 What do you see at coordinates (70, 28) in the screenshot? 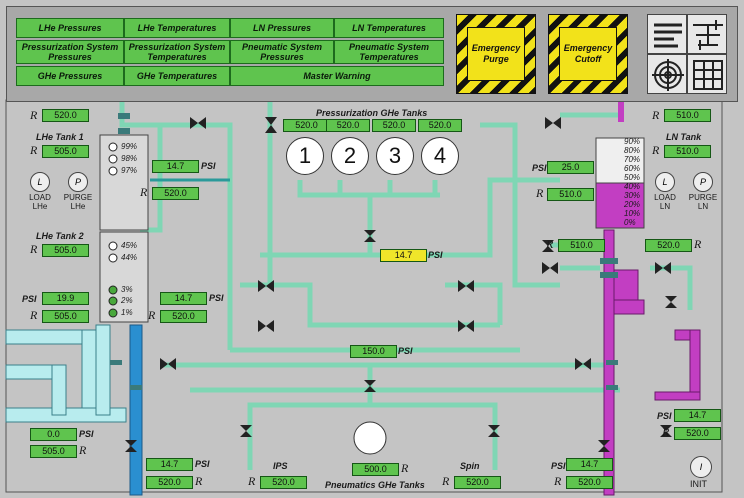
I see `nav-lhe-pressures: LHe Pressures` at bounding box center [70, 28].